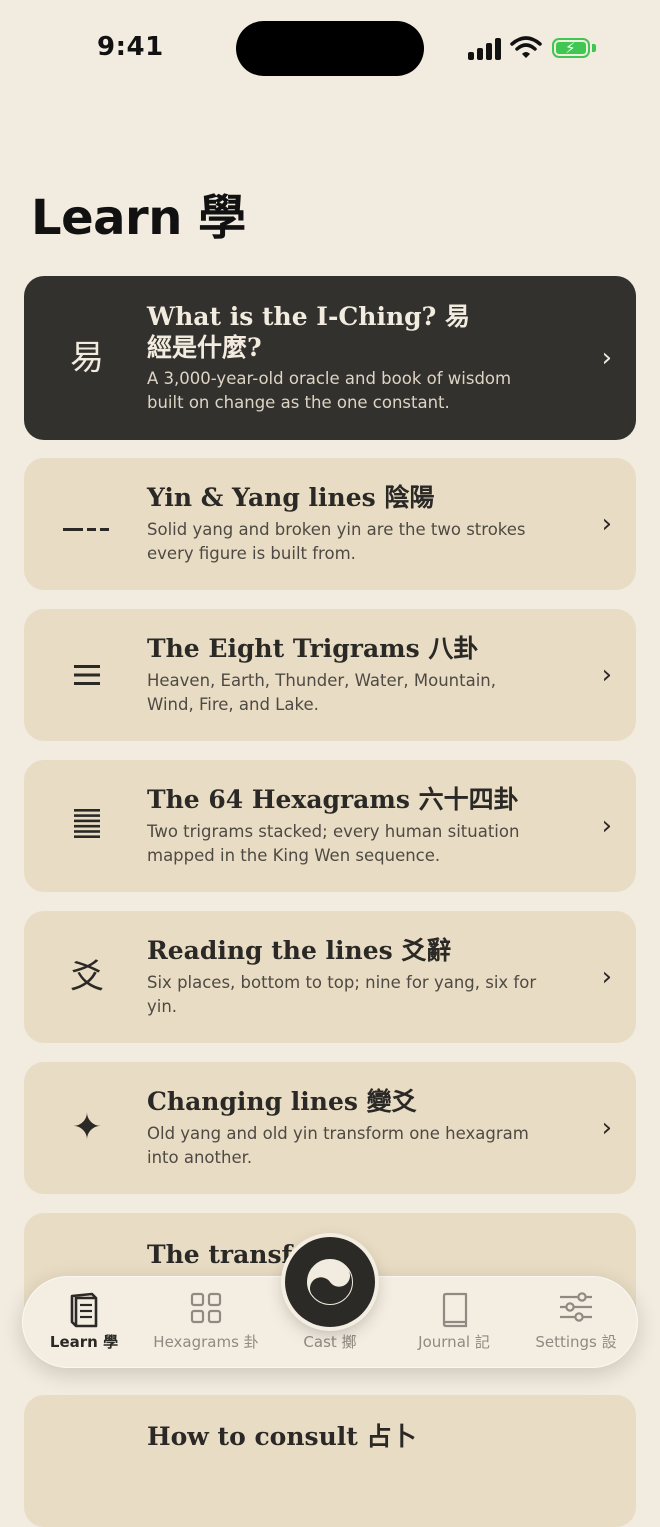 The width and height of the screenshot is (660, 1527). What do you see at coordinates (84, 1310) in the screenshot?
I see `book-icon` at bounding box center [84, 1310].